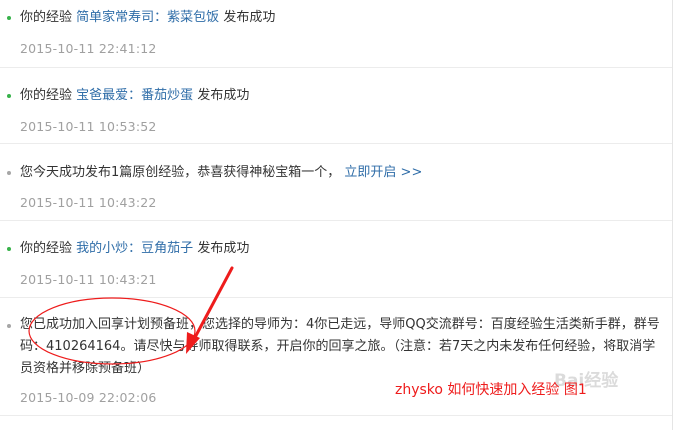 This screenshot has height=430, width=682. Describe the element at coordinates (112, 331) in the screenshot. I see `annotation-ellipse` at that location.